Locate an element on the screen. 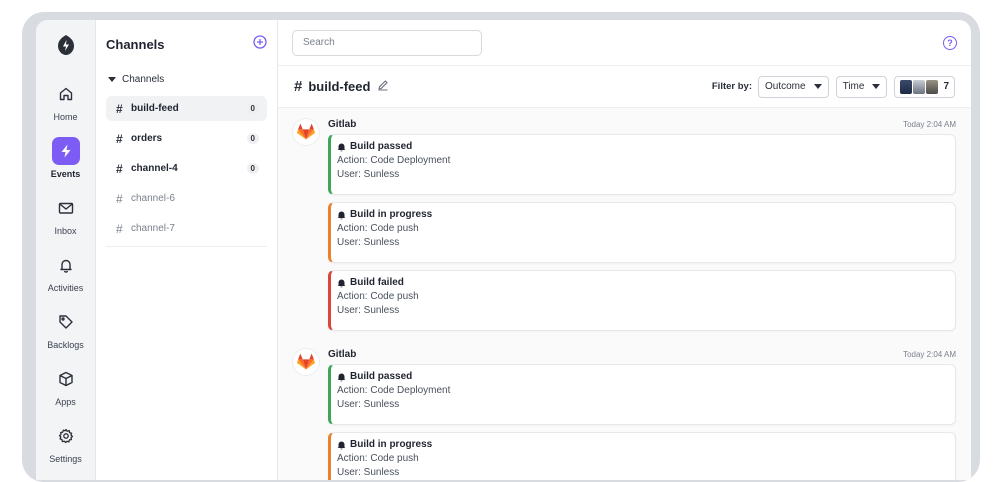  nav-apps: Apps is located at coordinates (66, 386).